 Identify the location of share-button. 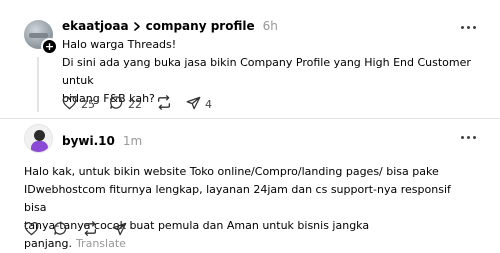
(119, 230).